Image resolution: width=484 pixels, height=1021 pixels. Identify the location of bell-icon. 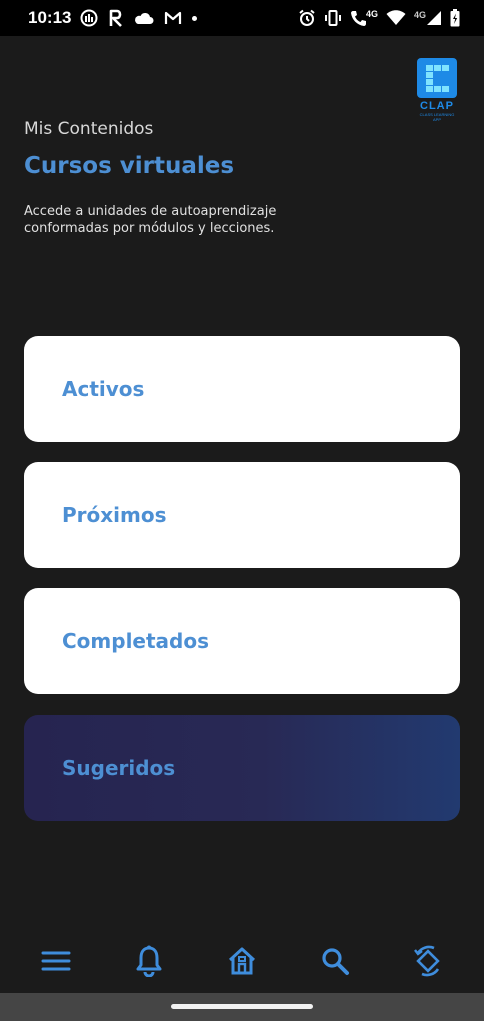
(149, 961).